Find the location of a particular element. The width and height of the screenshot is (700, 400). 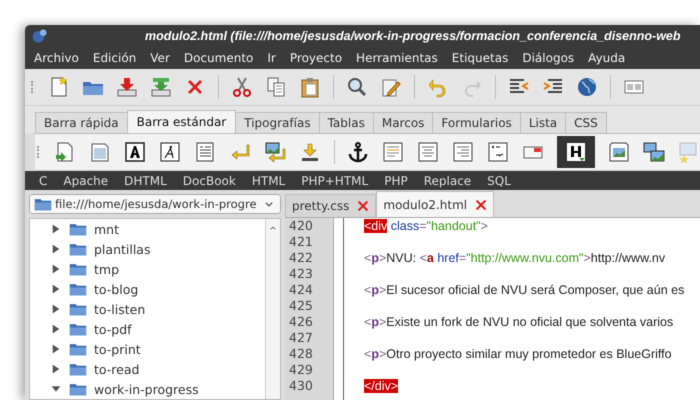

menu-item: Ver is located at coordinates (160, 58).